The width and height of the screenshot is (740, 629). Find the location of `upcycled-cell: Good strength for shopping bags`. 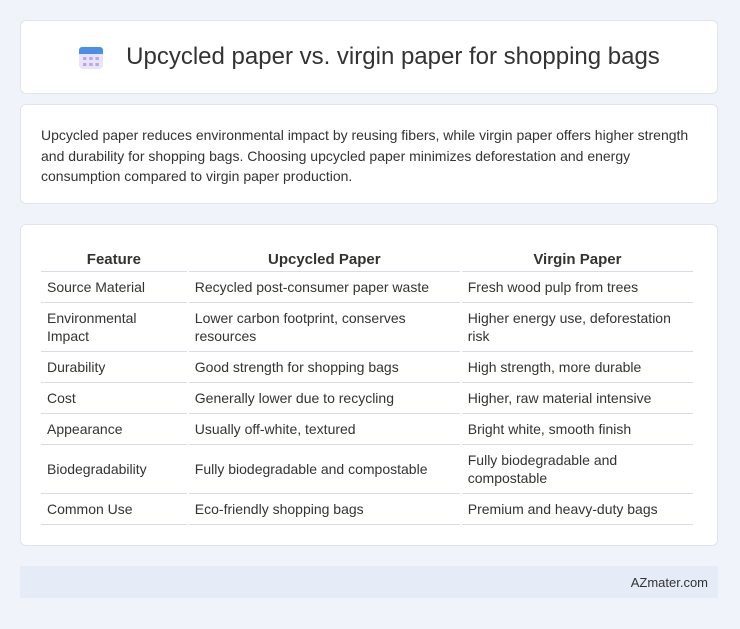

upcycled-cell: Good strength for shopping bags is located at coordinates (324, 367).